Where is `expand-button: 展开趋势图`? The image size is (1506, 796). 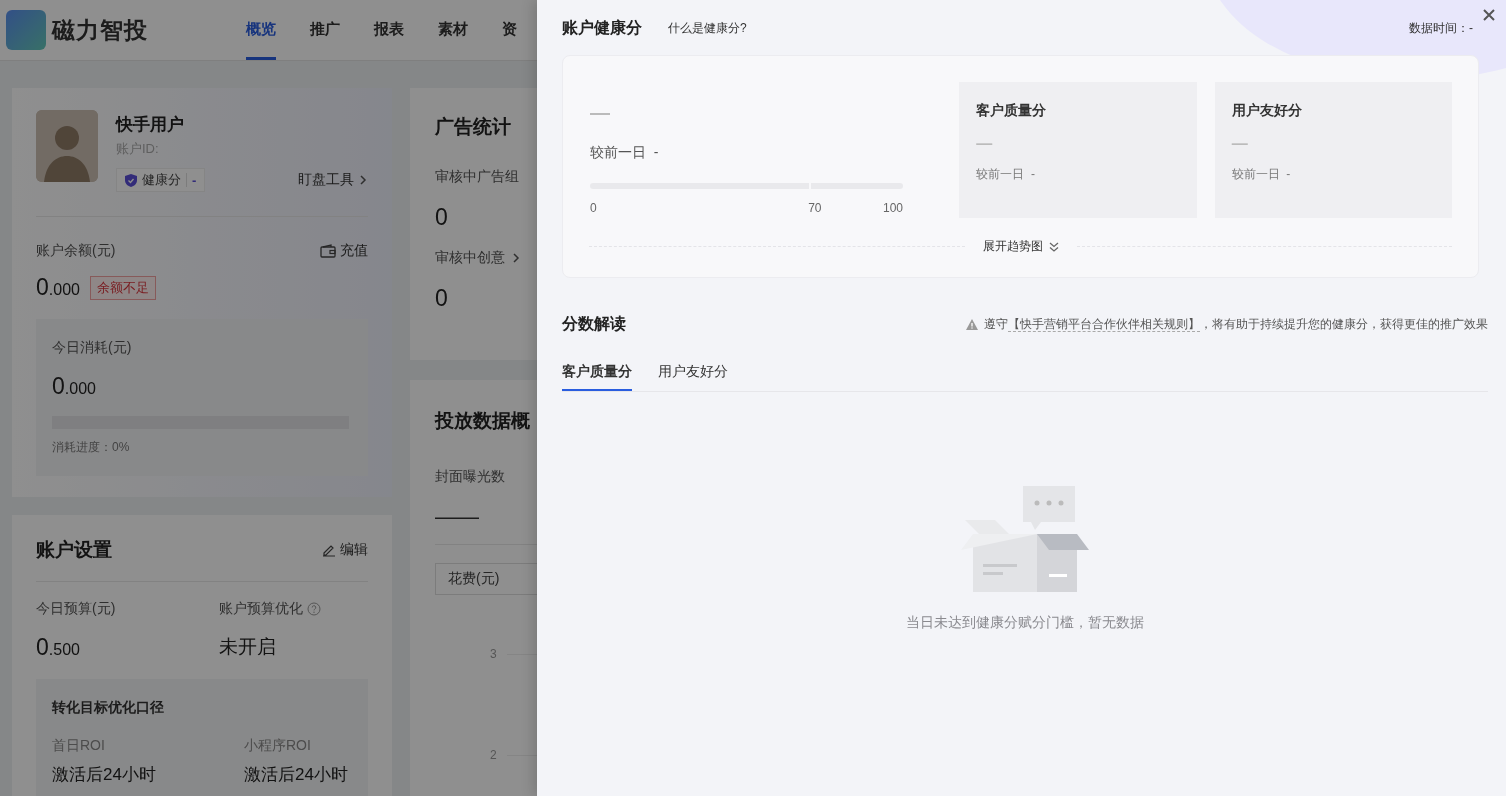 expand-button: 展开趋势图 is located at coordinates (1020, 246).